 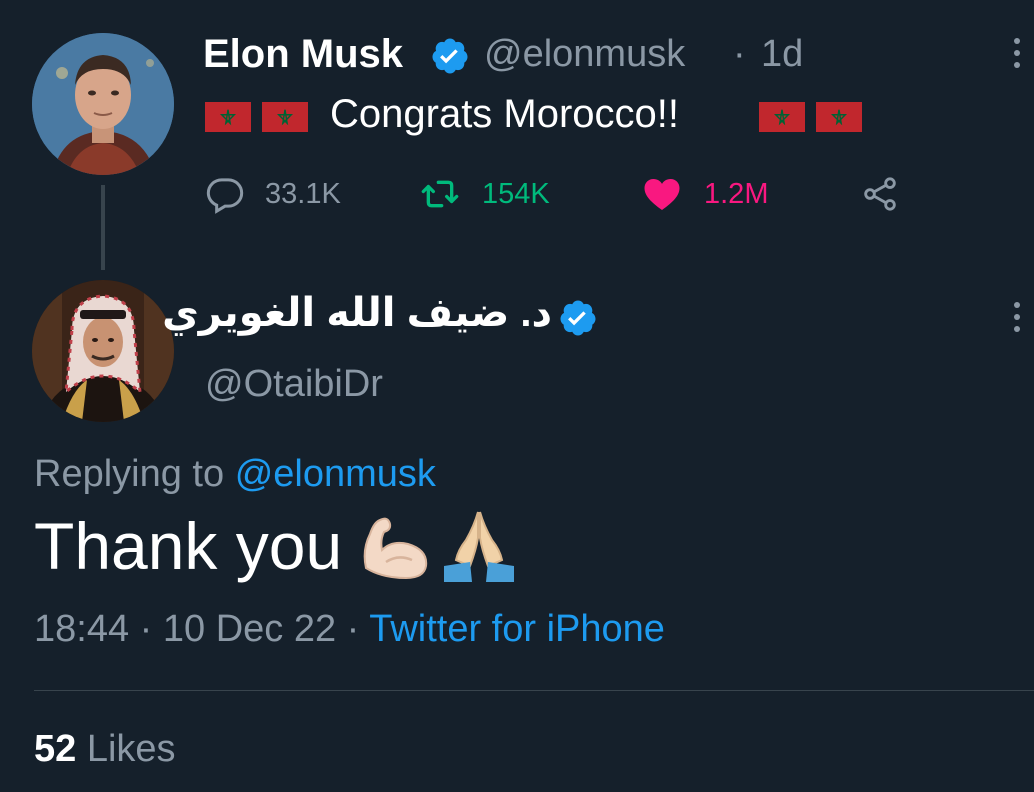 What do you see at coordinates (303, 193) in the screenshot?
I see `reply-count: 33.1K` at bounding box center [303, 193].